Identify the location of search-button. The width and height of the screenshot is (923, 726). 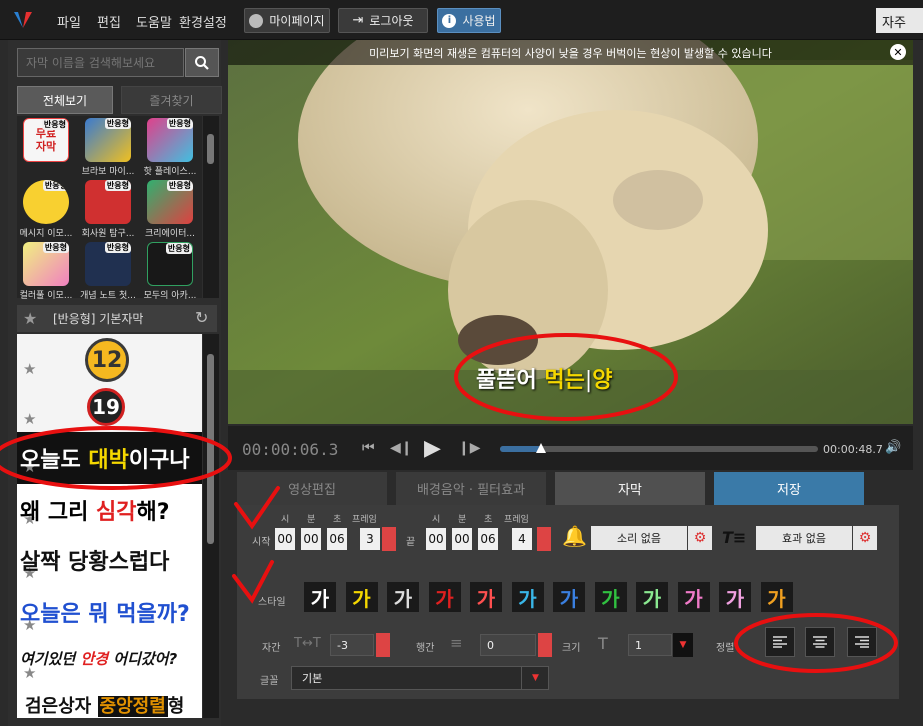
(202, 62).